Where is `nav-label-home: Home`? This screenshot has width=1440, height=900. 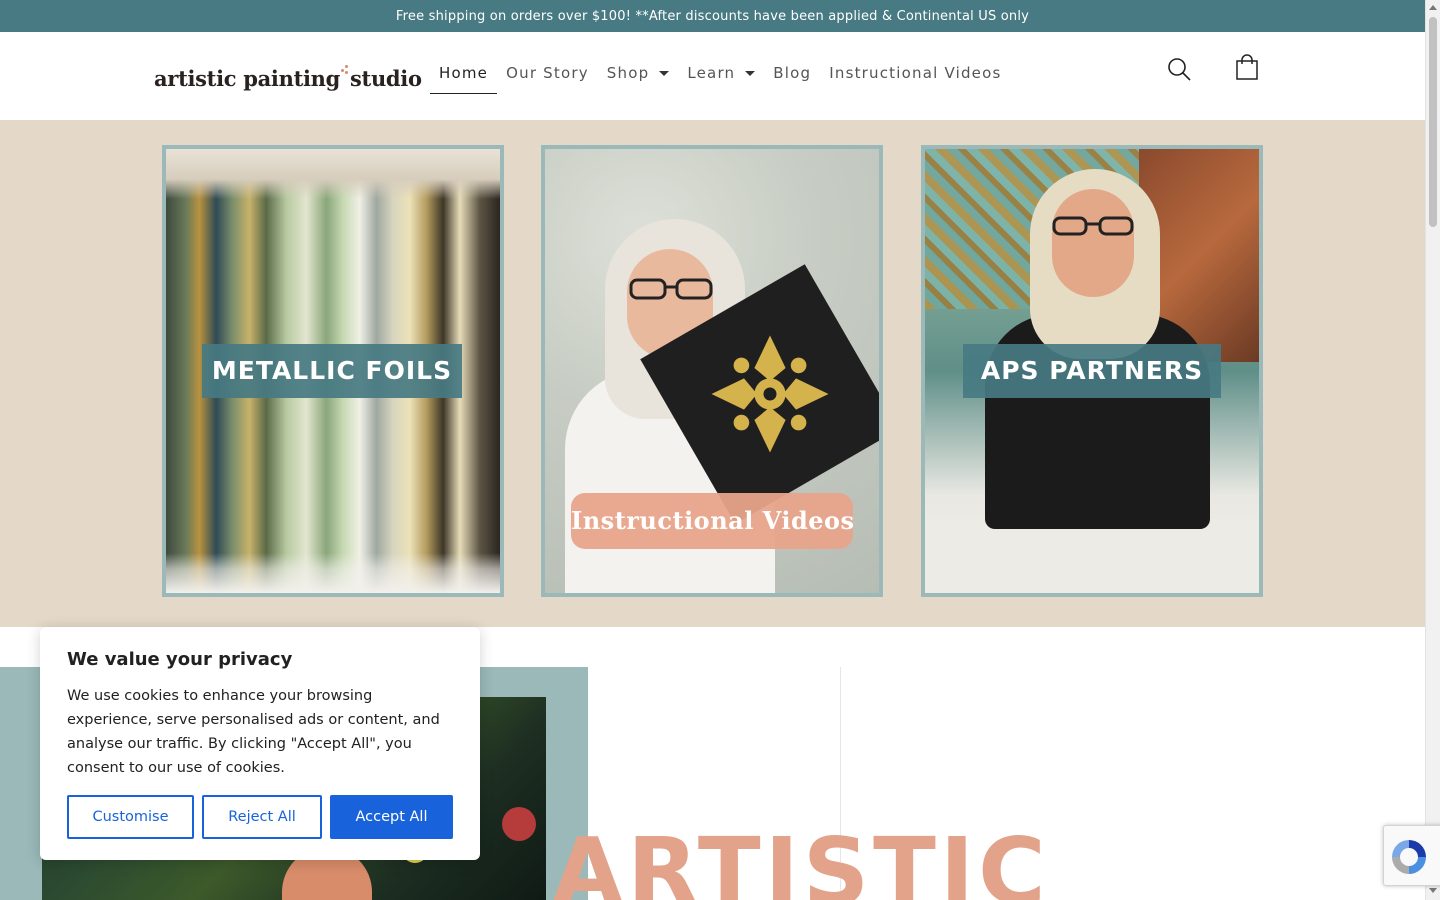
nav-label-home: Home is located at coordinates (464, 72).